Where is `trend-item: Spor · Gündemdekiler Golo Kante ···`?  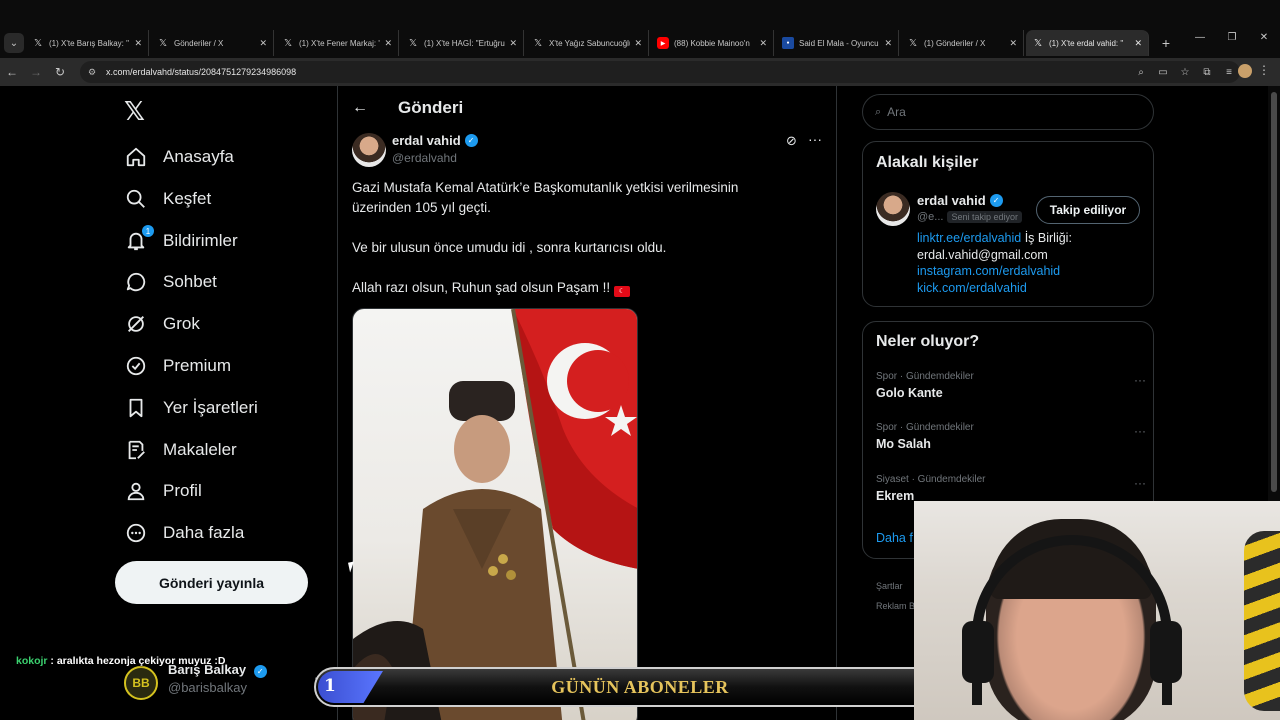
trend-item: Spor · Gündemdekiler Golo Kante ··· is located at coordinates (1011, 391).